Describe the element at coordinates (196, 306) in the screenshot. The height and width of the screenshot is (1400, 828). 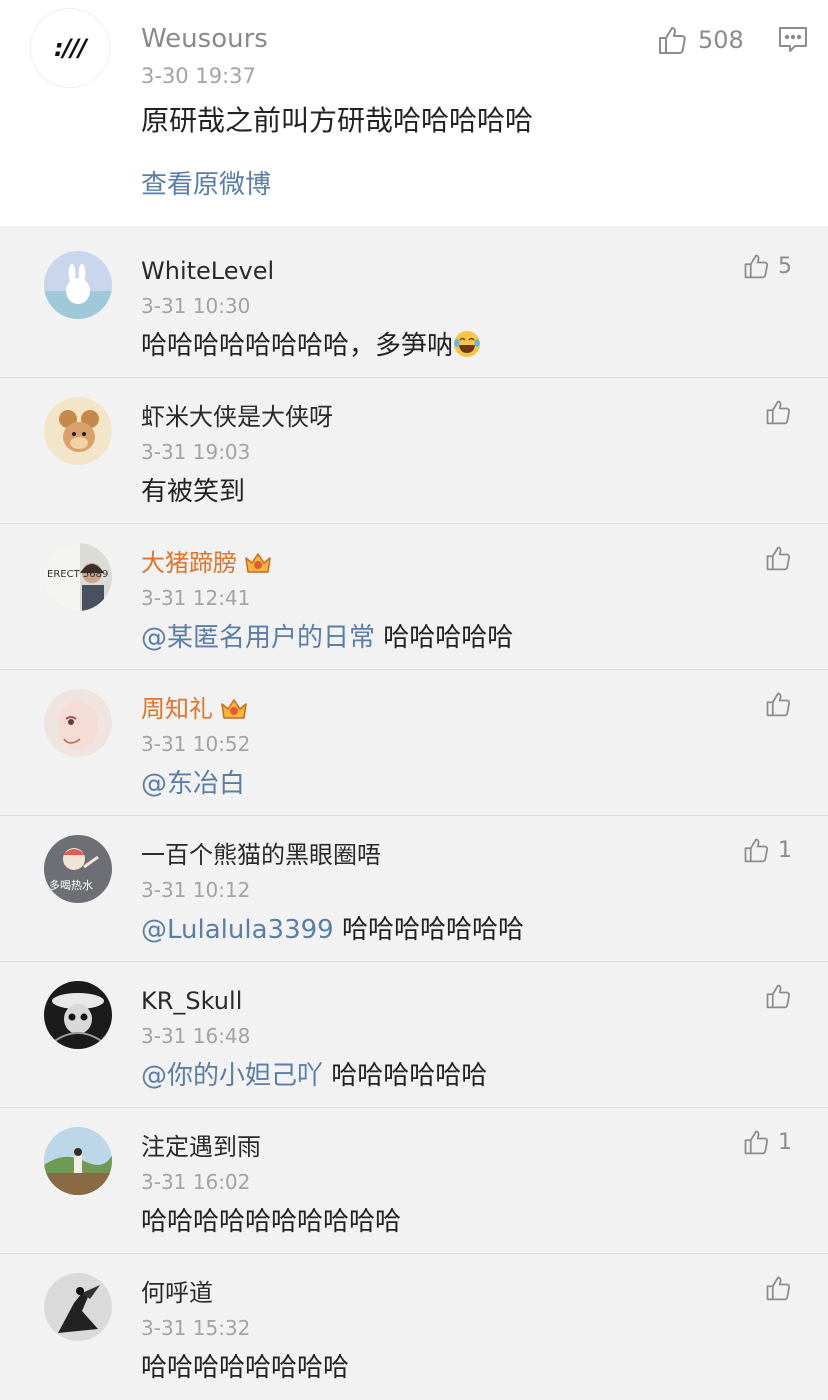
I see `timestamp: 3-31 10:30` at that location.